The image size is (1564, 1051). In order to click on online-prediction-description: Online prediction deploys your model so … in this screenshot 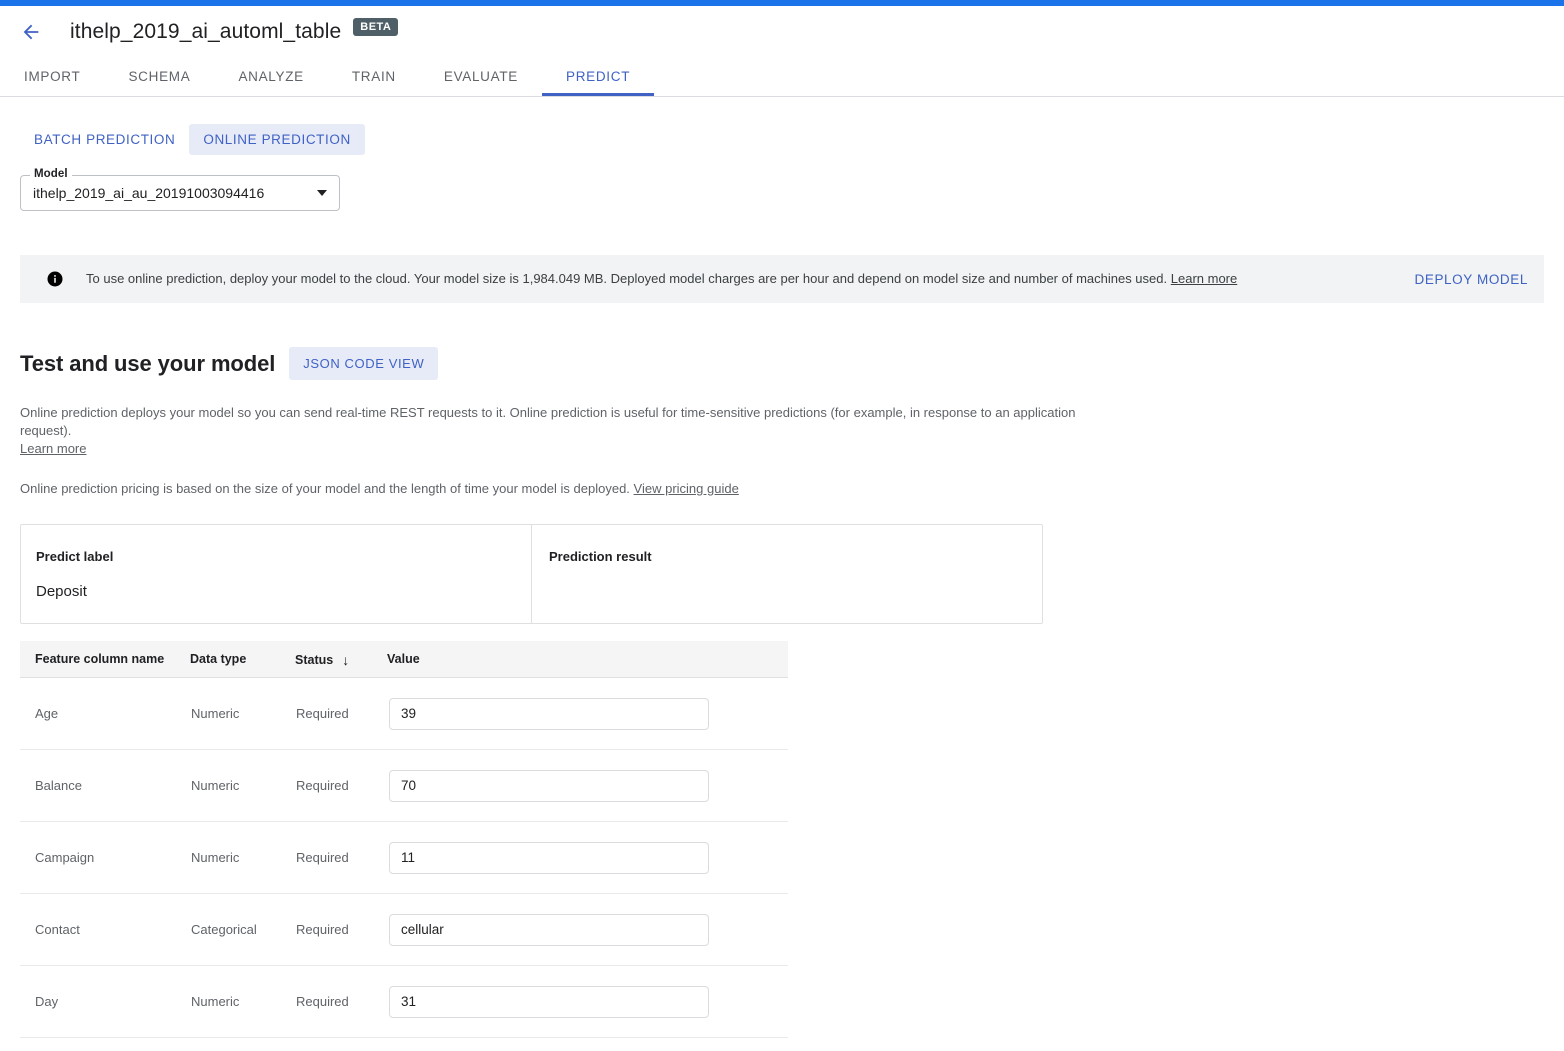, I will do `click(570, 431)`.